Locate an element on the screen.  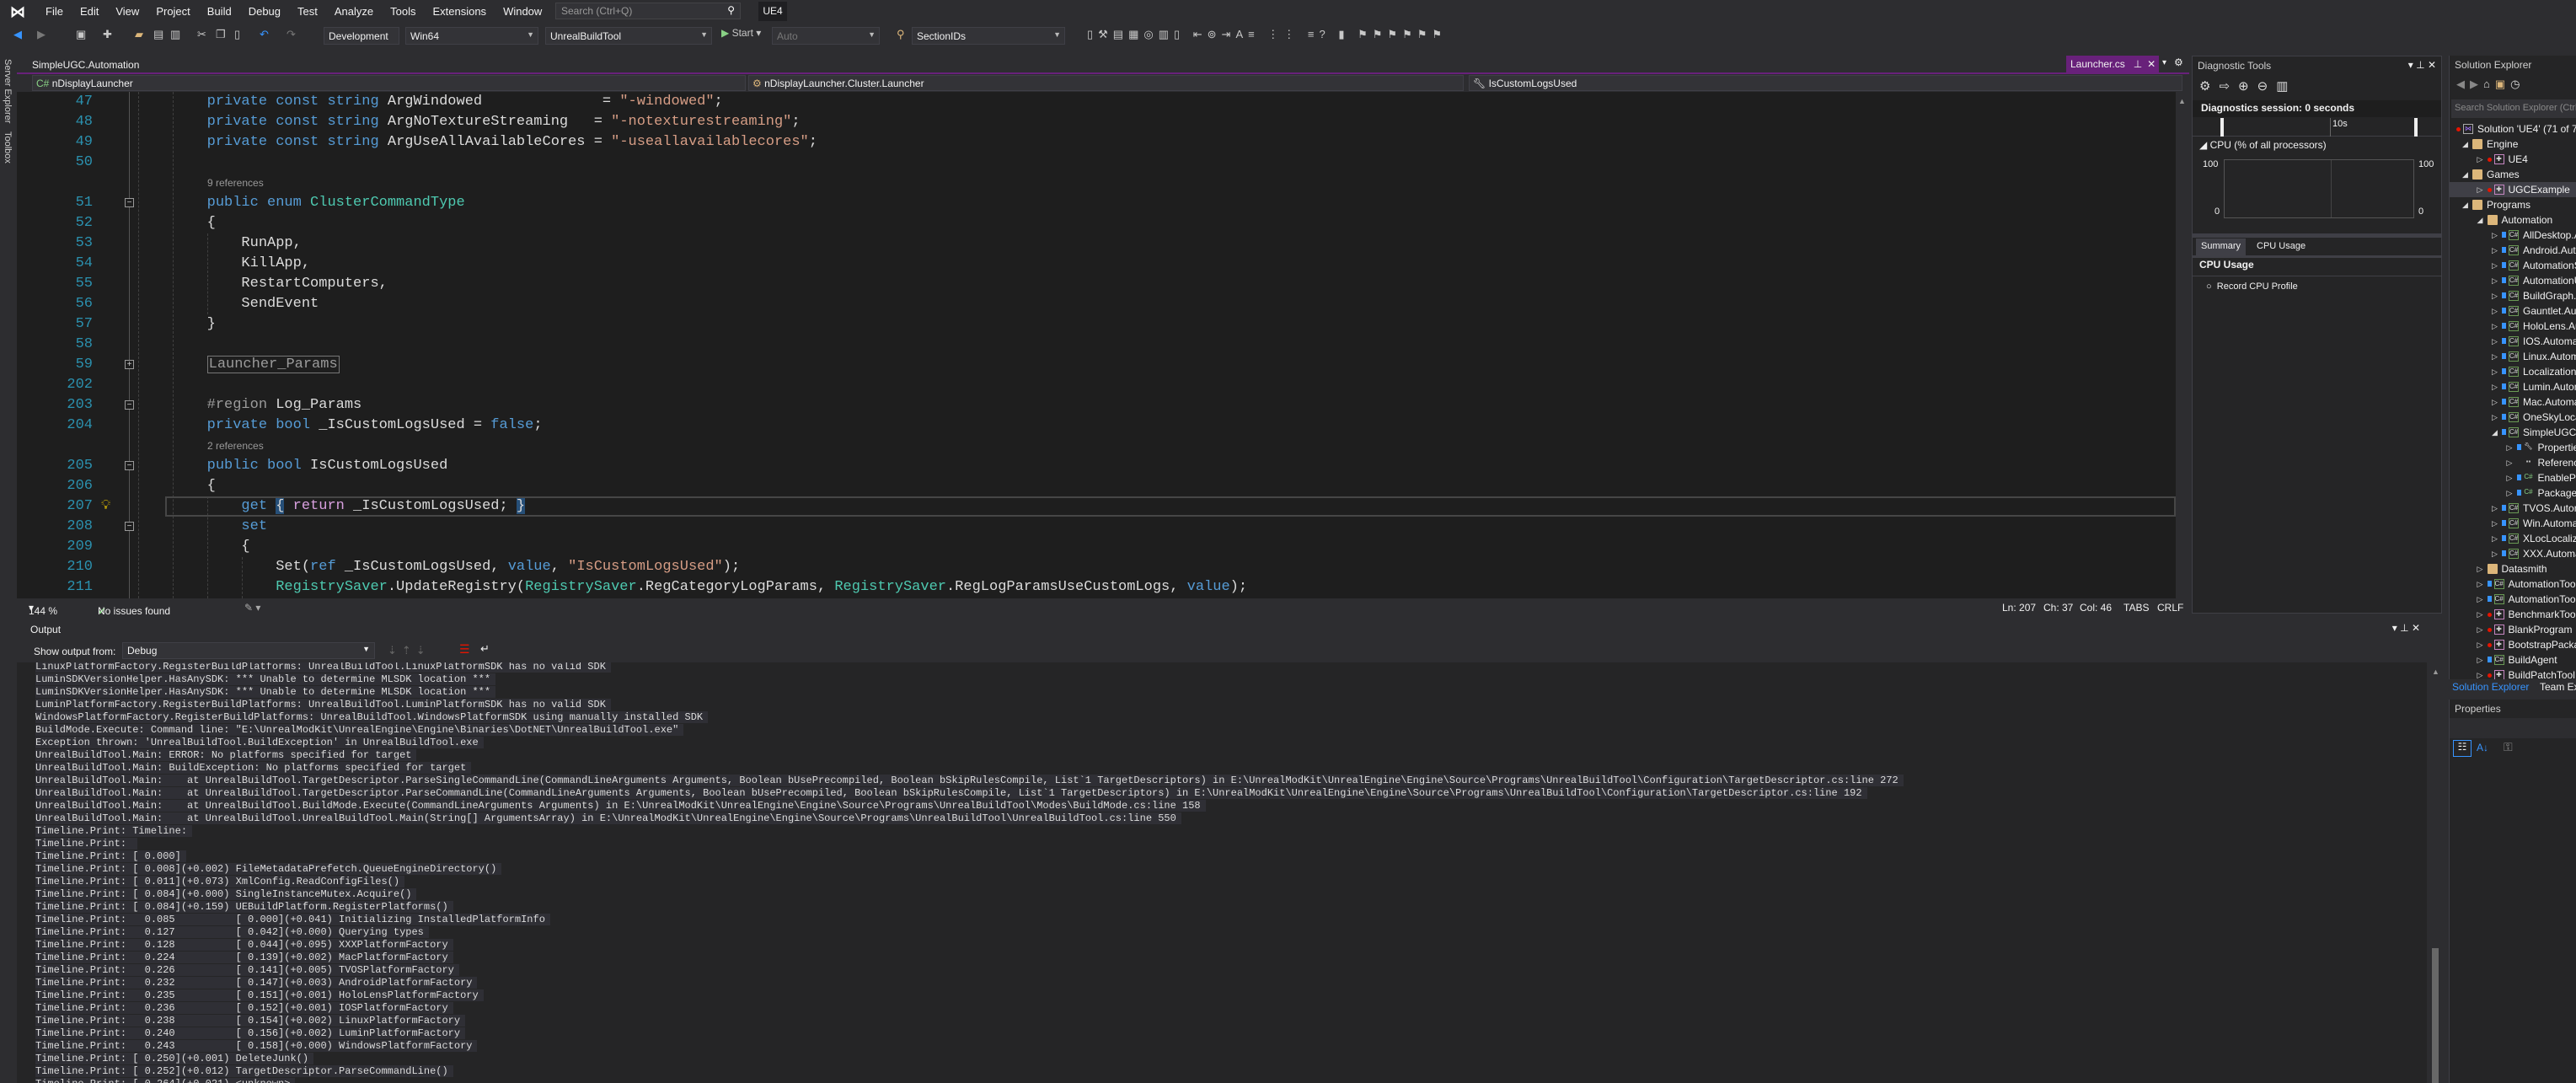
menu-debug: Debug is located at coordinates (264, 11).